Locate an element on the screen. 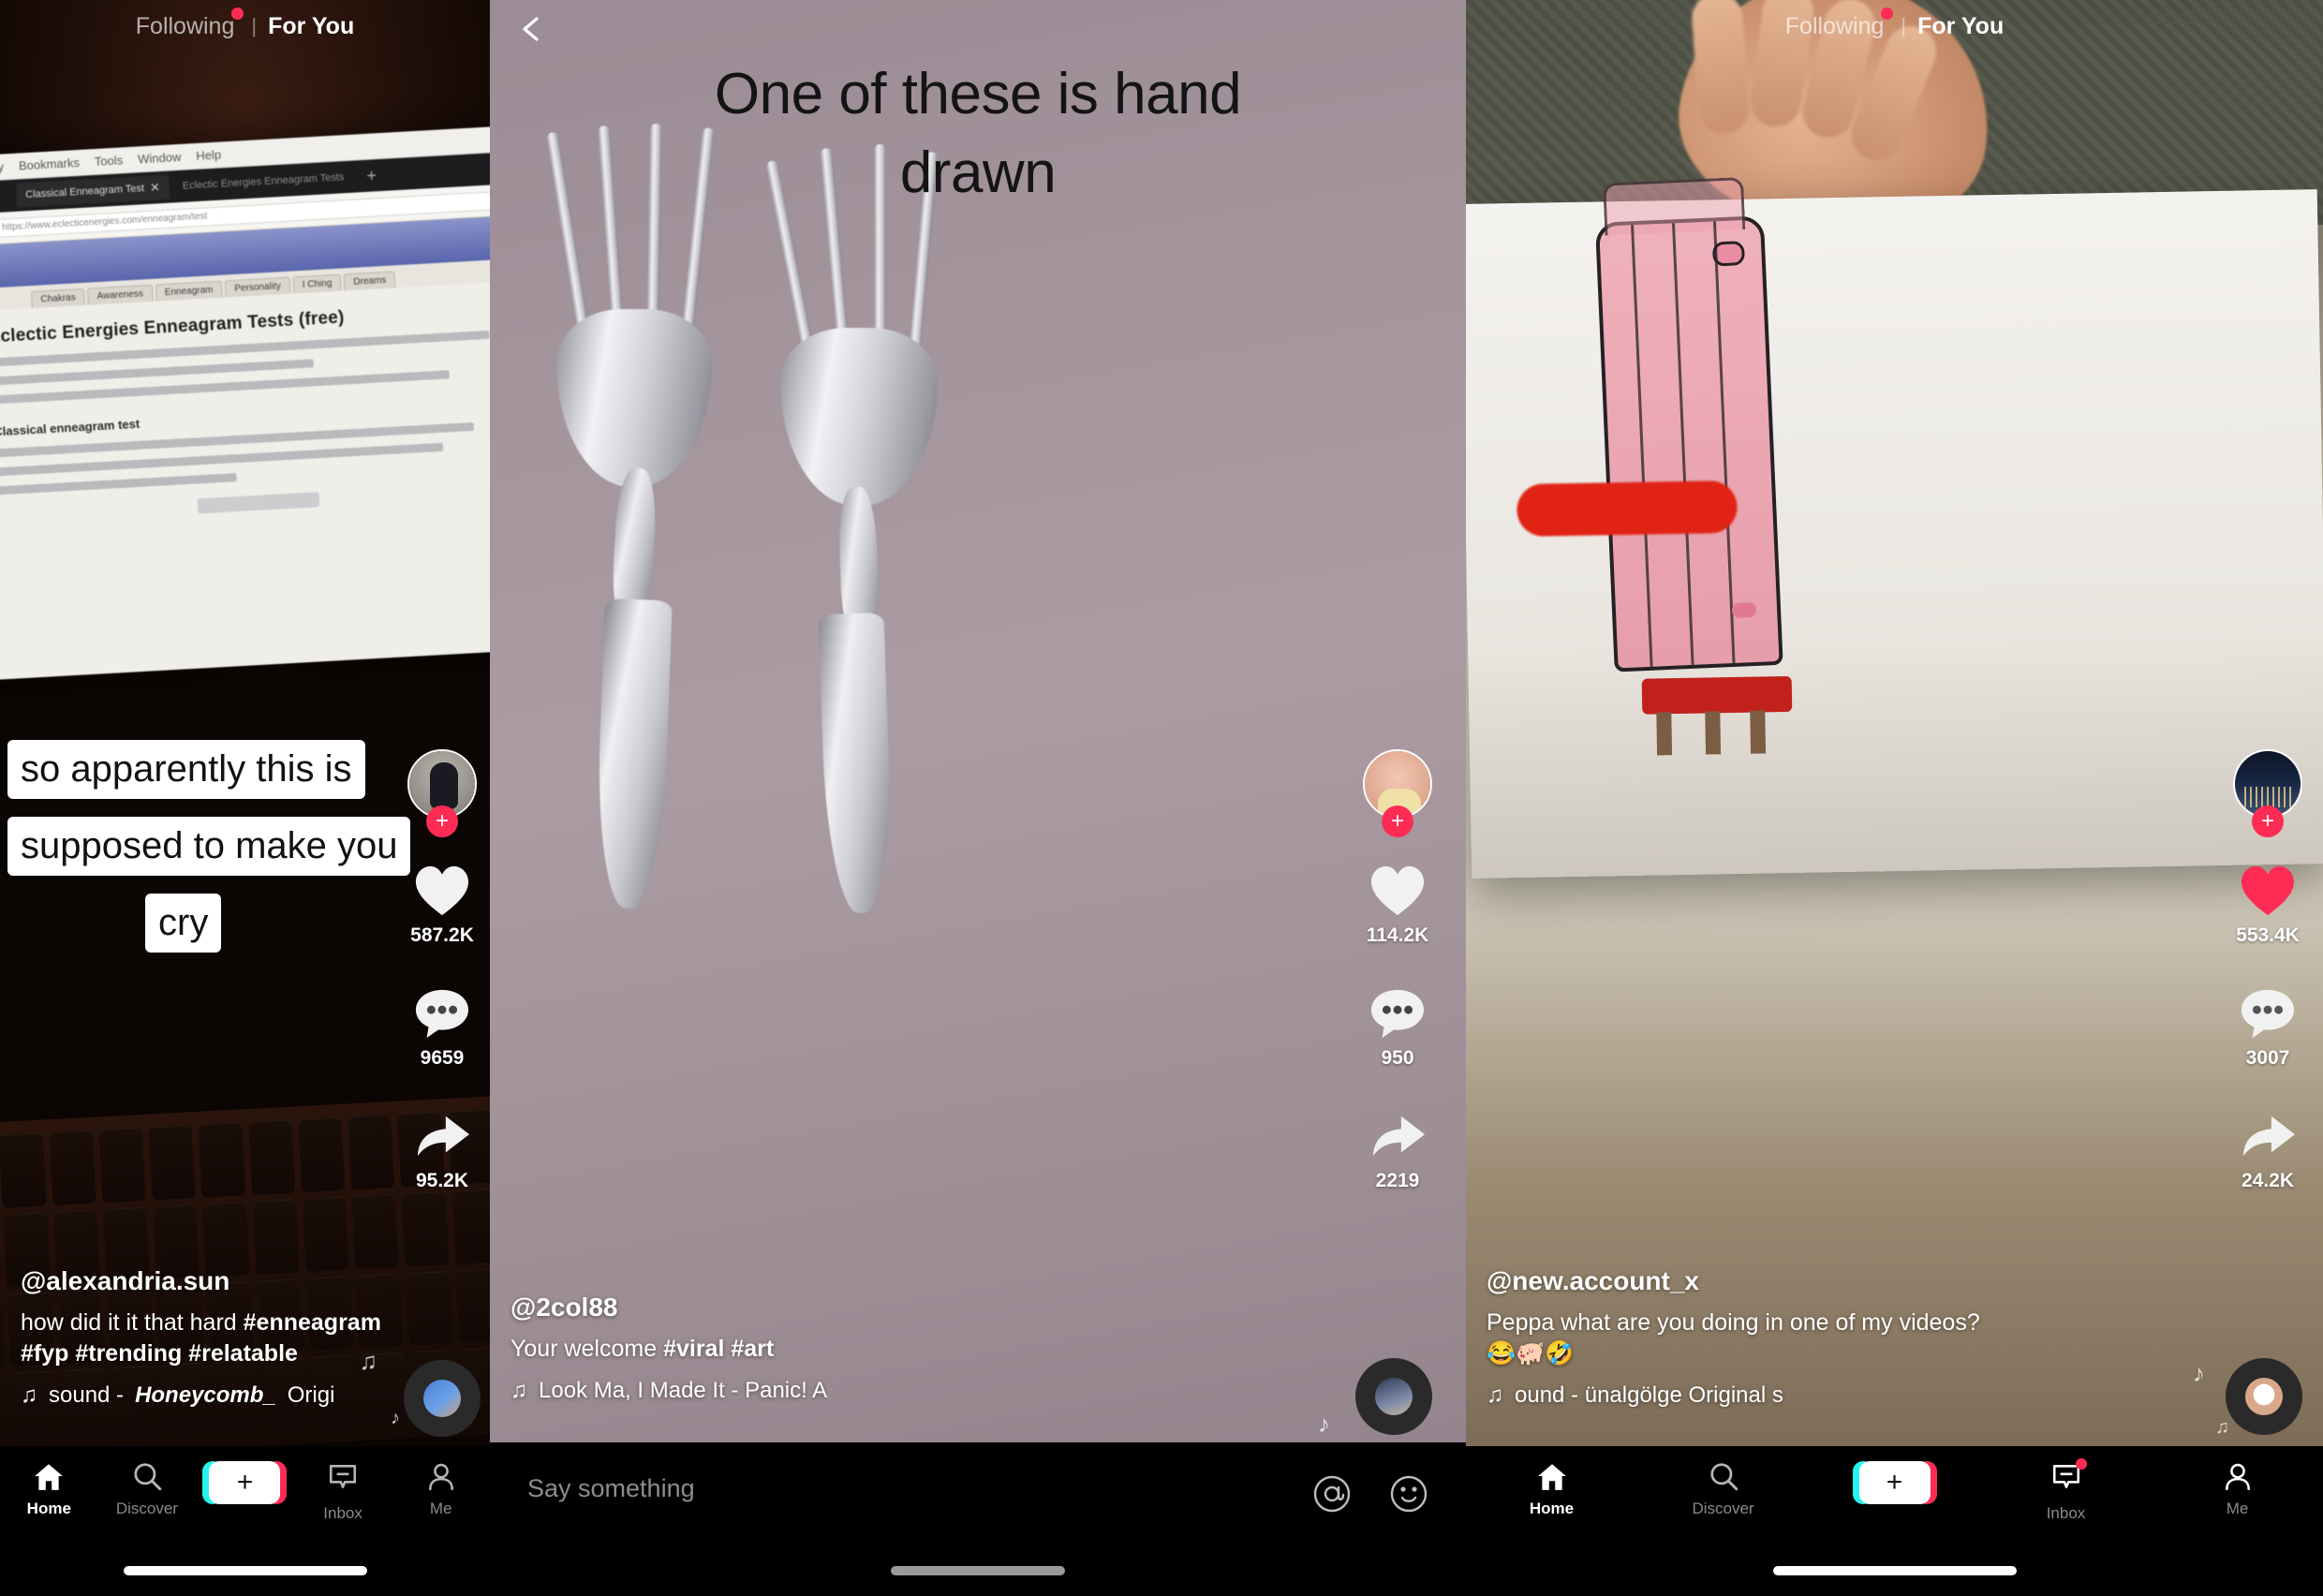  video-text-sticker-line2: supposed to make you is located at coordinates (209, 847).